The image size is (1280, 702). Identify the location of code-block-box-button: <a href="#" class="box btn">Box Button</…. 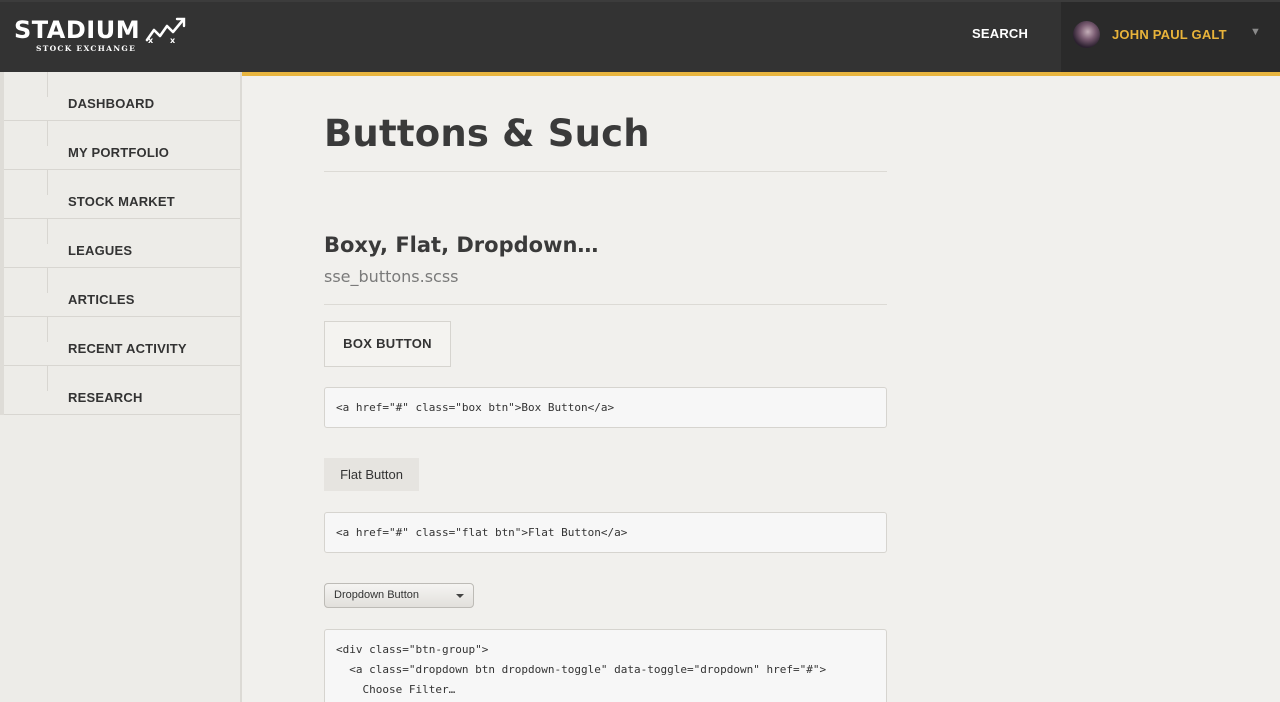
(605, 407).